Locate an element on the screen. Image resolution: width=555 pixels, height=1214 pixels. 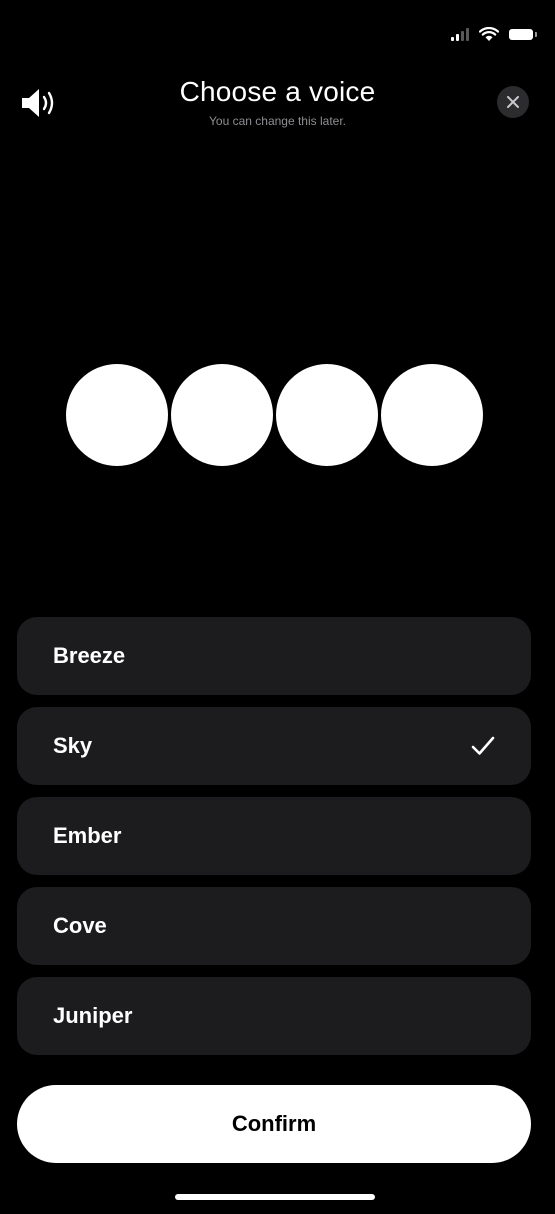
status-bar is located at coordinates (494, 34).